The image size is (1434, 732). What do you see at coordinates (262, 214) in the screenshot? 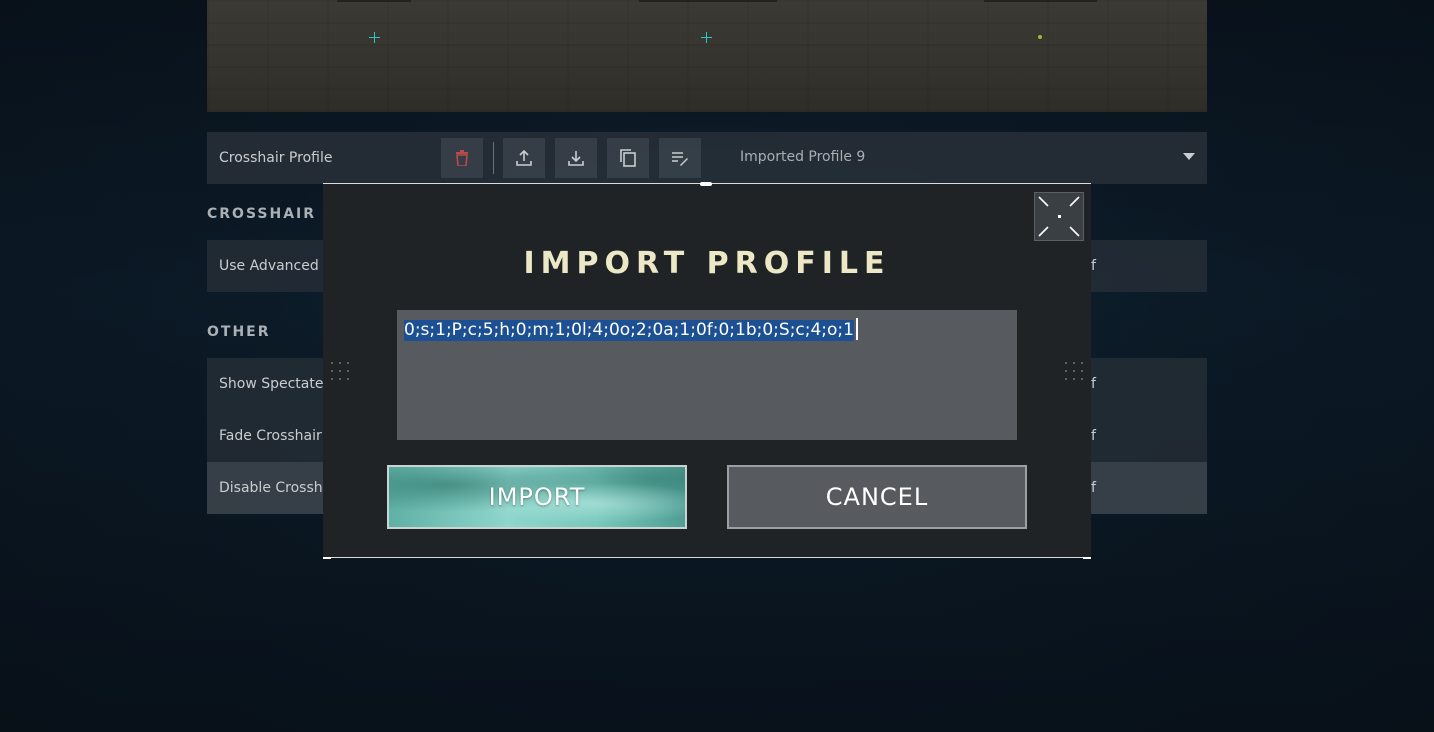
I see `section-heading-crosshair: CROSSHAIR` at bounding box center [262, 214].